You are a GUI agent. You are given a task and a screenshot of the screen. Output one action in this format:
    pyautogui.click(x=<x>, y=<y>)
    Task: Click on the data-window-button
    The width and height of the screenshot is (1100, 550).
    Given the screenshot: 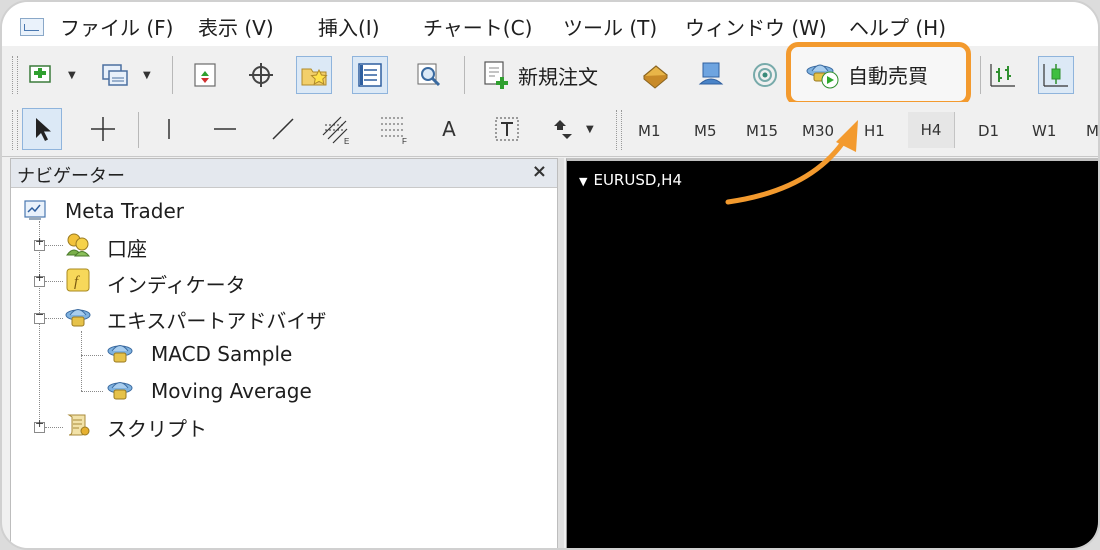 What is the action you would take?
    pyautogui.click(x=261, y=75)
    